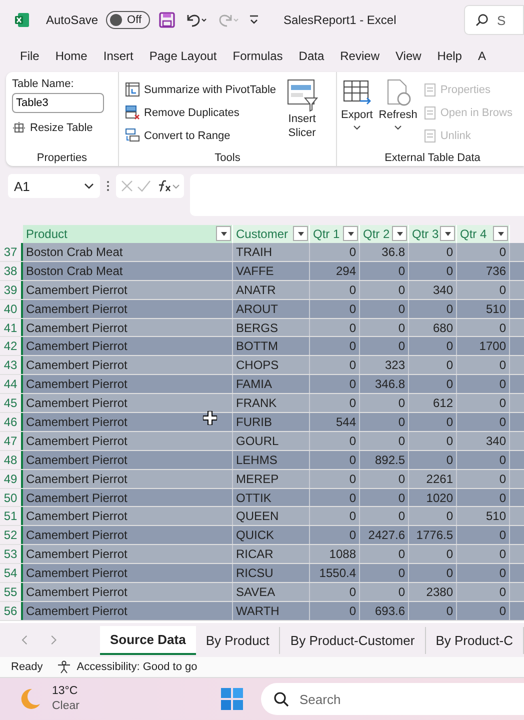 The image size is (524, 720). Describe the element at coordinates (271, 592) in the screenshot. I see `table-cell: SAVEA` at that location.